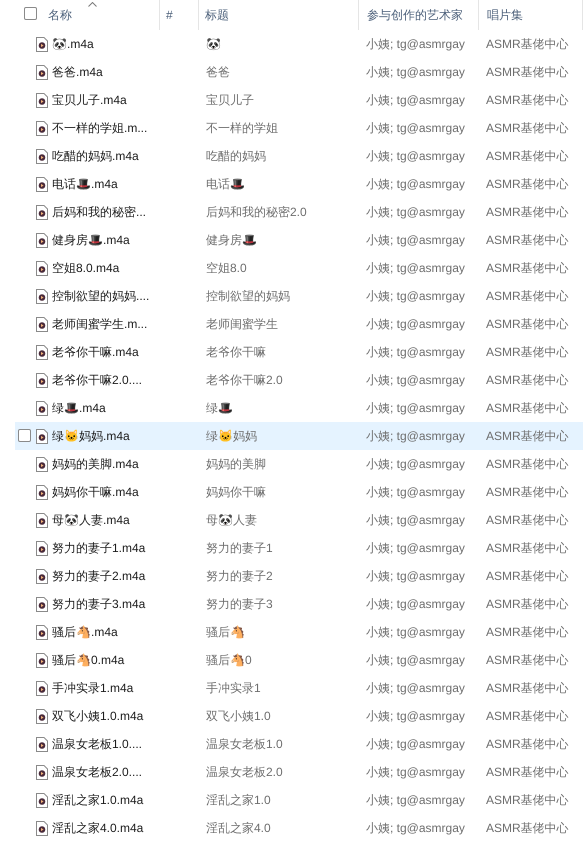  I want to click on file-name: 淫乱之家4.0.m4a, so click(98, 828).